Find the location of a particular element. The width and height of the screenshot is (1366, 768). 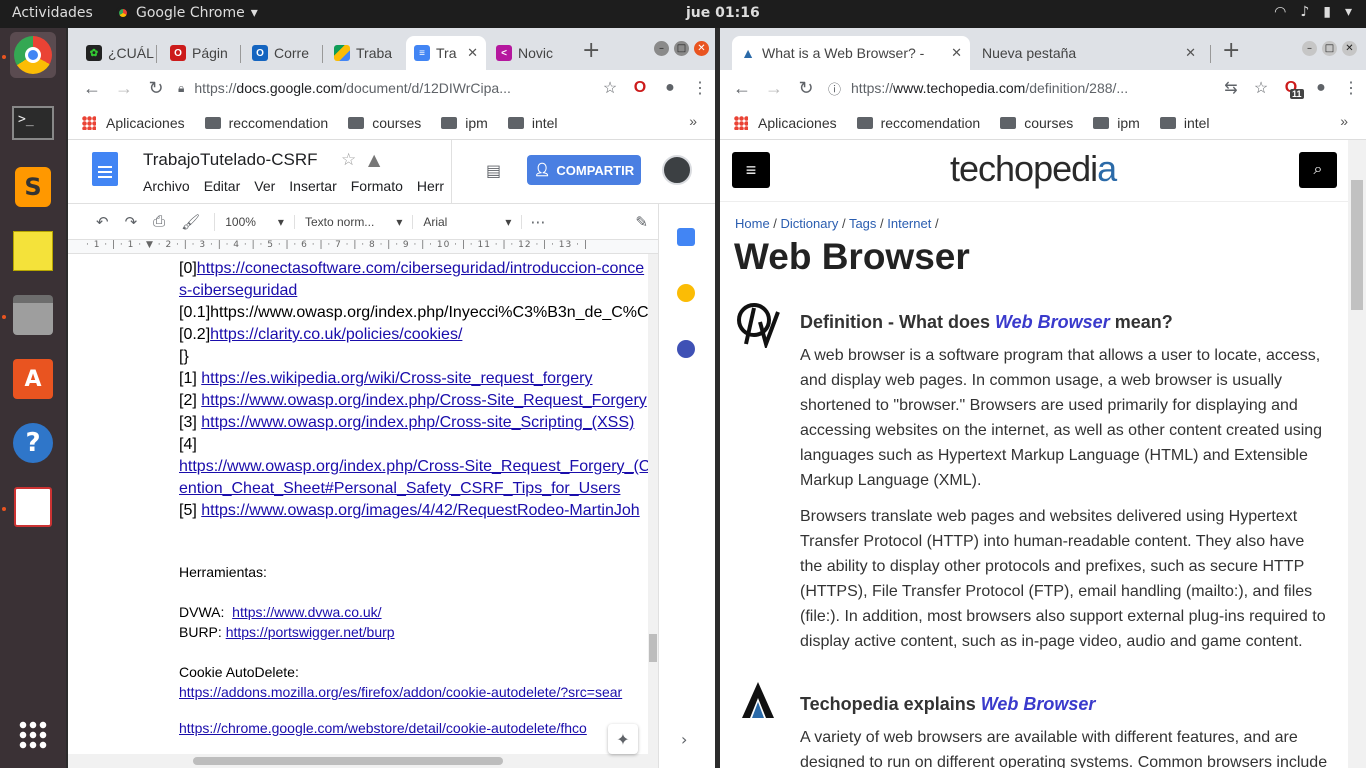

doc-link: https://www.dvwa.co.uk/ is located at coordinates (306, 612).